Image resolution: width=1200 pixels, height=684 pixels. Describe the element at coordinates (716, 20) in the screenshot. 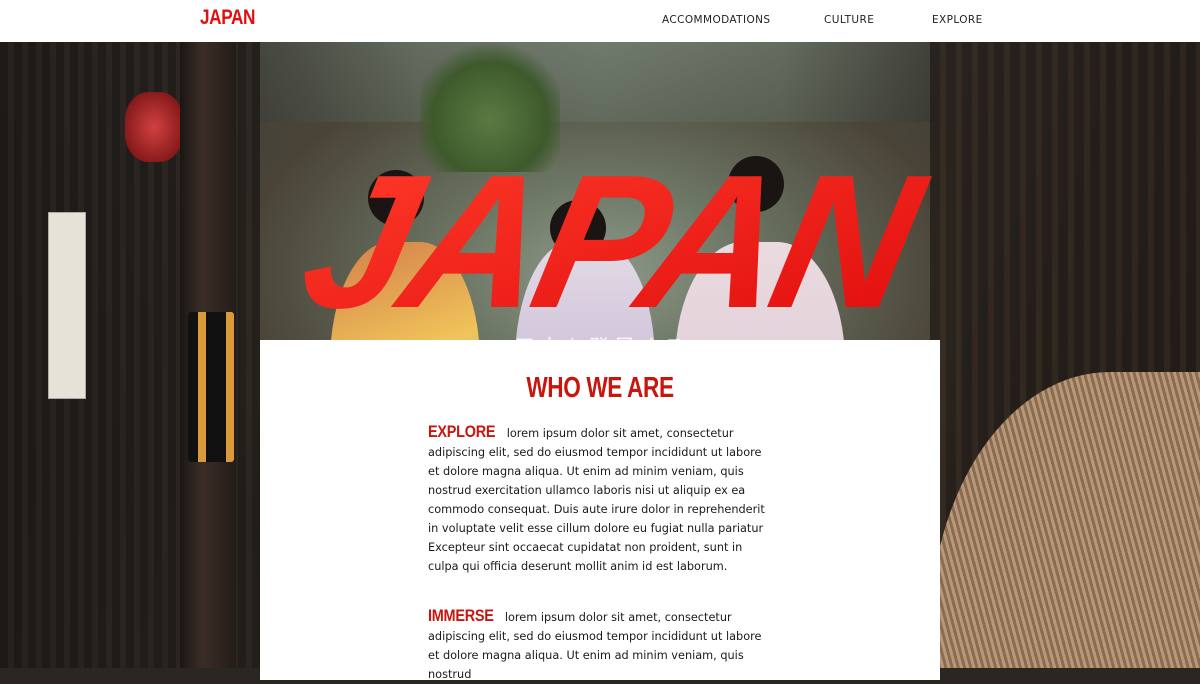

I see `nav-link-accommodations: ACCOMMODATIONS` at that location.